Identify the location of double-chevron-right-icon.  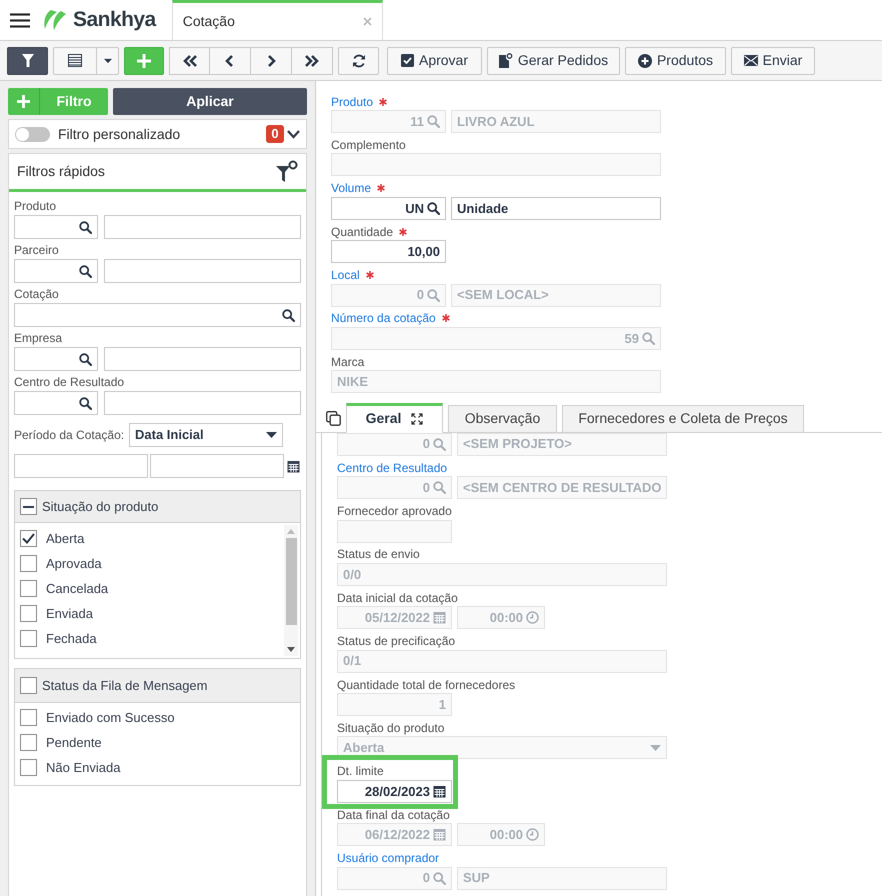
(312, 60).